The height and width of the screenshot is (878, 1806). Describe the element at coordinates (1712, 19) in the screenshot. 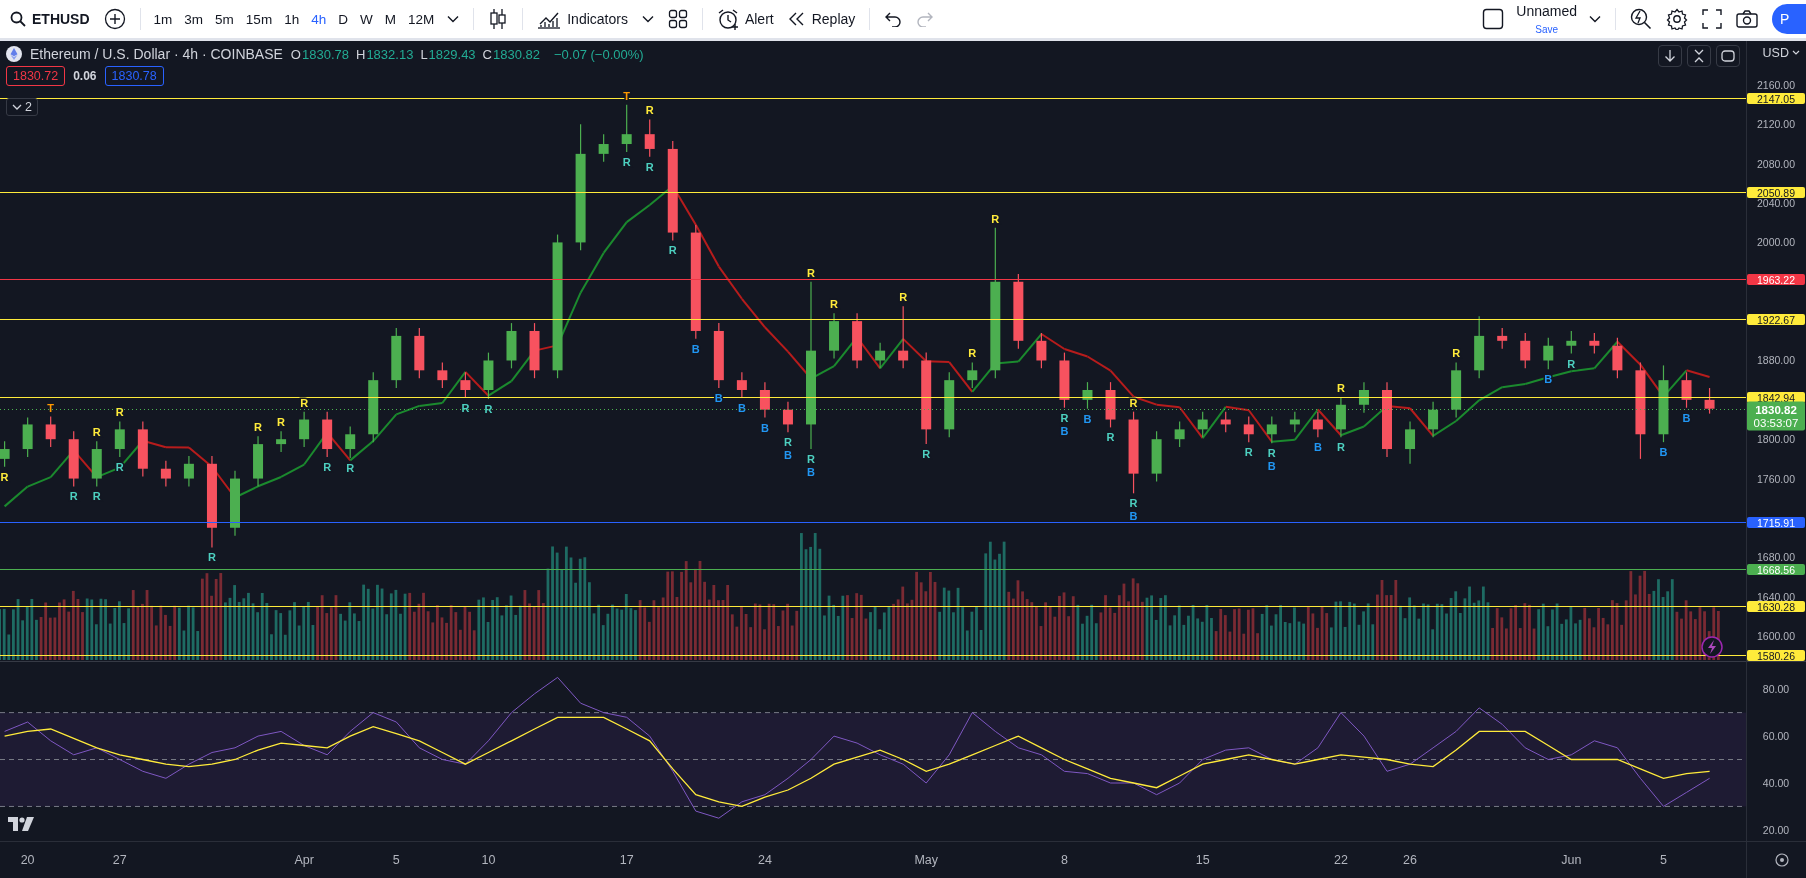

I see `fullscreen-icon` at that location.